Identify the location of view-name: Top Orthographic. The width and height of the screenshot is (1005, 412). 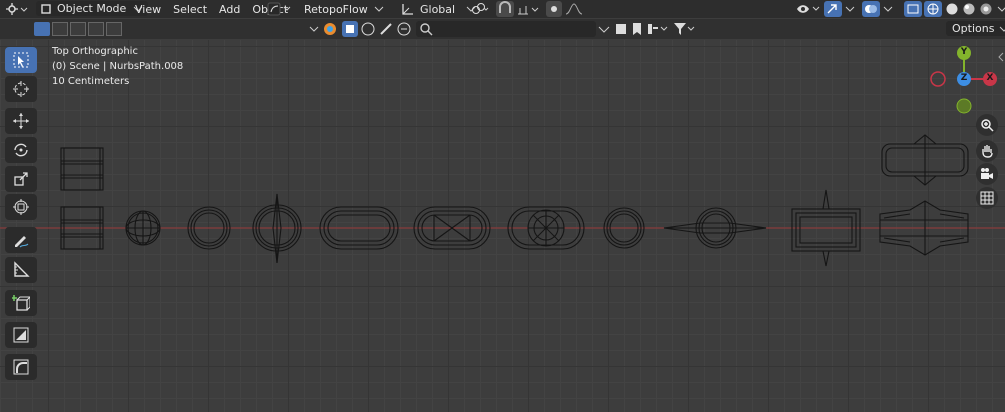
(95, 51).